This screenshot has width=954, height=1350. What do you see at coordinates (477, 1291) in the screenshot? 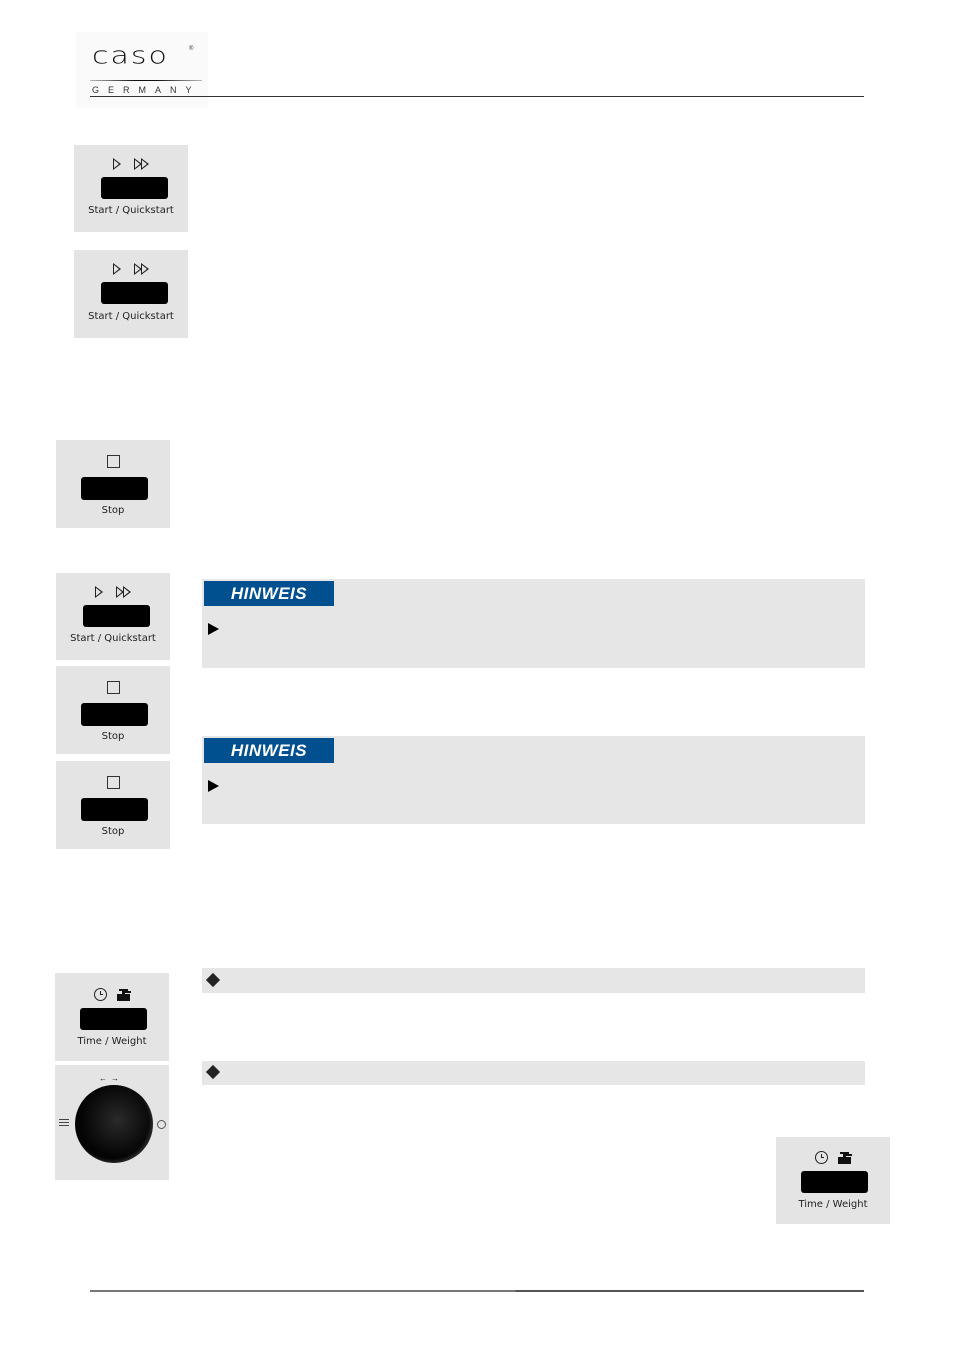
I see `footer-divider` at bounding box center [477, 1291].